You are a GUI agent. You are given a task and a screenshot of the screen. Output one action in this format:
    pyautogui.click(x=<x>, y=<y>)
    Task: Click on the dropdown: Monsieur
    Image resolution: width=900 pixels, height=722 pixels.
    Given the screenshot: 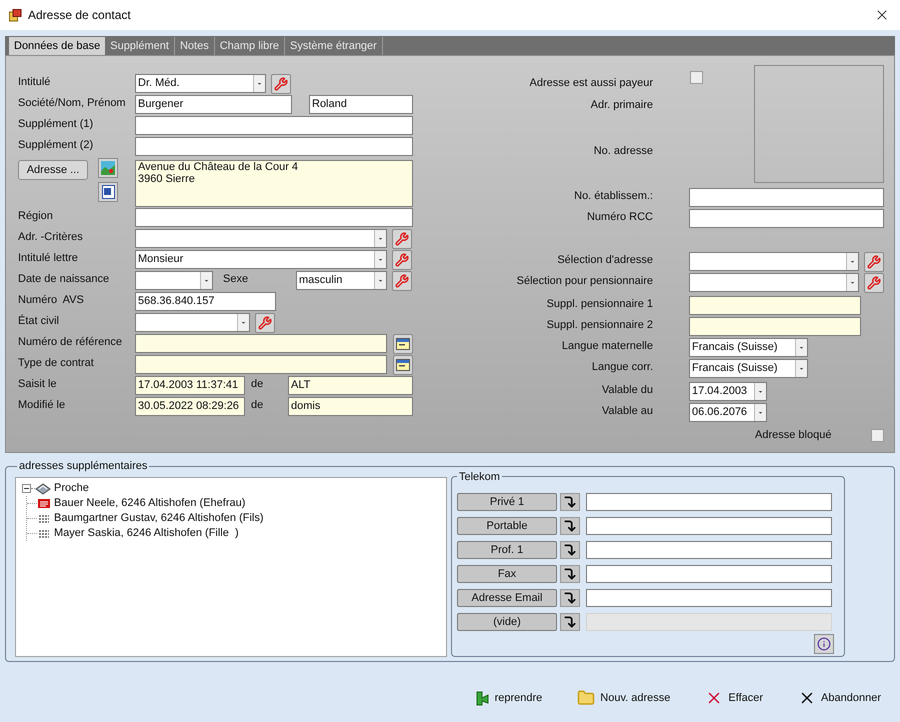 What is the action you would take?
    pyautogui.click(x=261, y=259)
    